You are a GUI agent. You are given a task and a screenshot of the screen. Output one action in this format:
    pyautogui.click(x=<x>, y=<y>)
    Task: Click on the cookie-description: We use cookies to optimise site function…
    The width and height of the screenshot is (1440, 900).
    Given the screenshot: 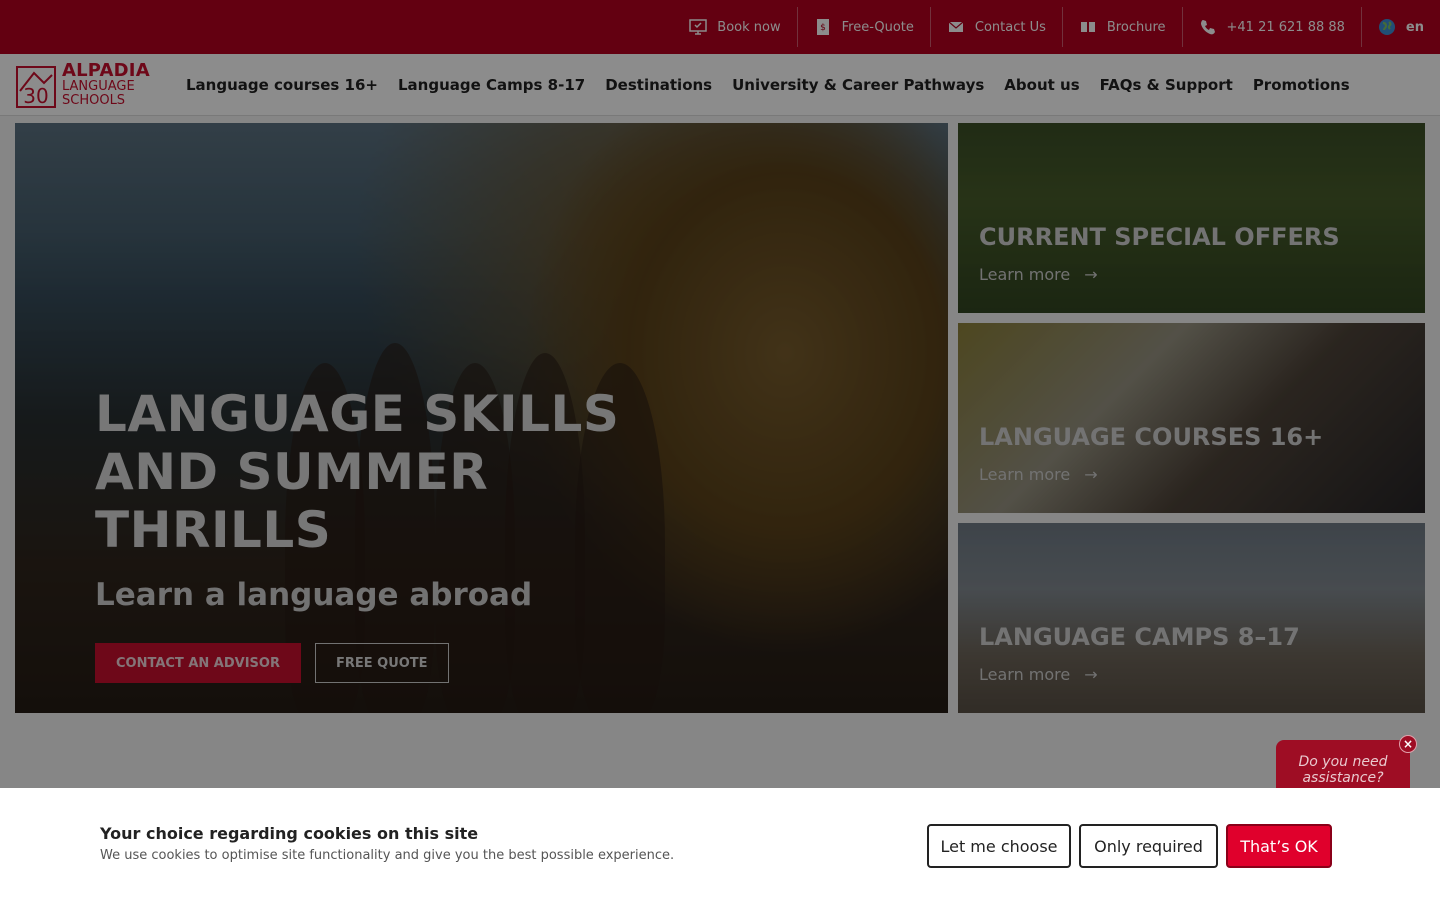 What is the action you would take?
    pyautogui.click(x=387, y=855)
    